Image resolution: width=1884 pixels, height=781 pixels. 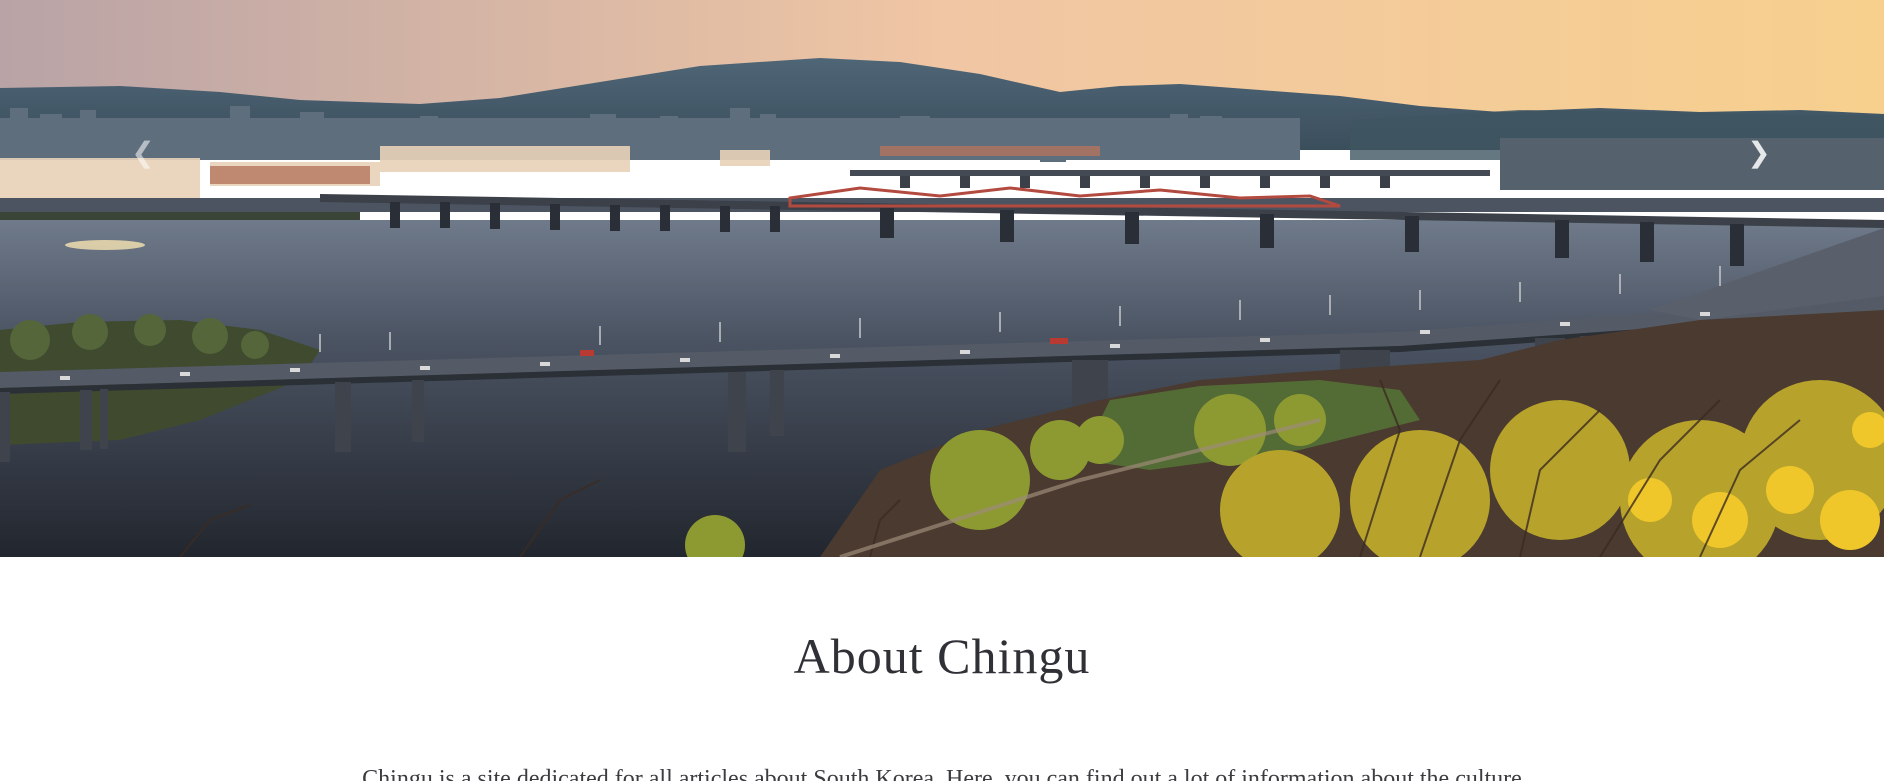 I want to click on chevron-right-icon: ❯, so click(x=1759, y=152).